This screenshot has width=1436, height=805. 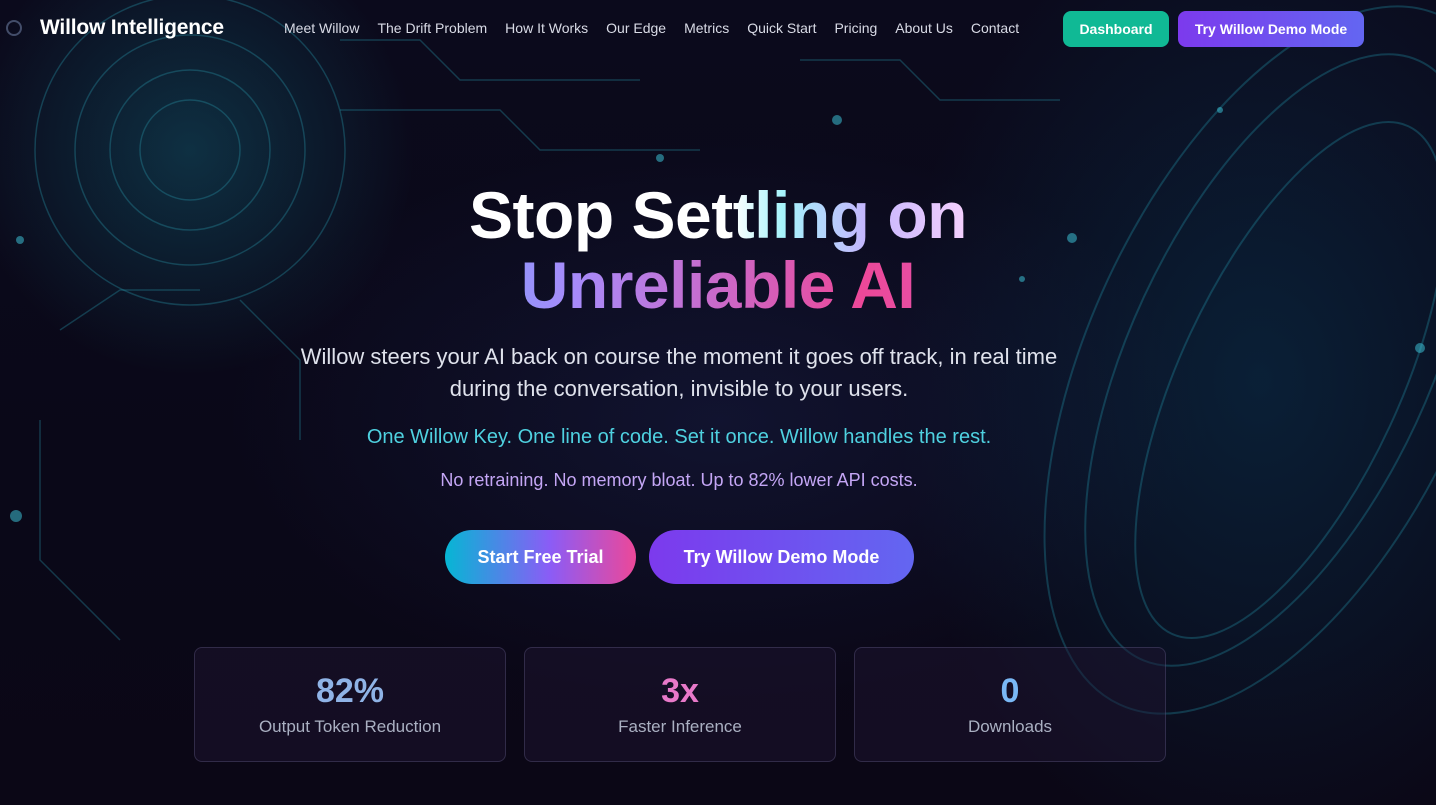 What do you see at coordinates (718, 285) in the screenshot?
I see `hero-title-unreliable-ai: Unreliable AI` at bounding box center [718, 285].